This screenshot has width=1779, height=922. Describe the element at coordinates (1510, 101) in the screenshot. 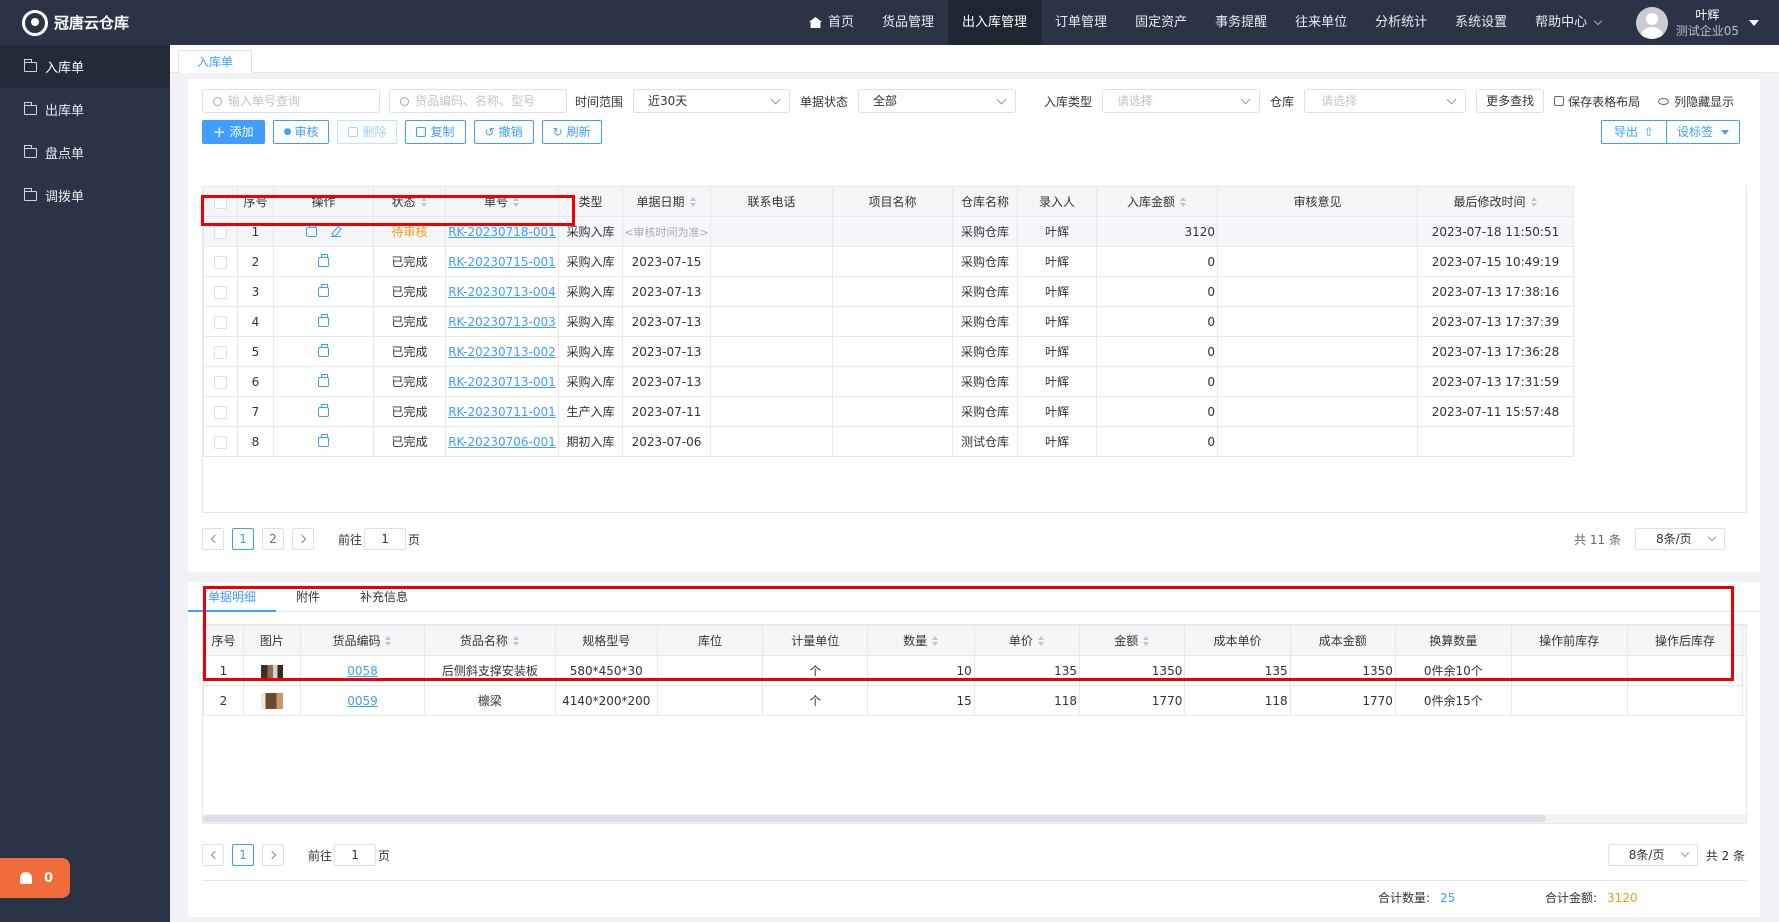

I see `more-search-button: 更多查找` at that location.